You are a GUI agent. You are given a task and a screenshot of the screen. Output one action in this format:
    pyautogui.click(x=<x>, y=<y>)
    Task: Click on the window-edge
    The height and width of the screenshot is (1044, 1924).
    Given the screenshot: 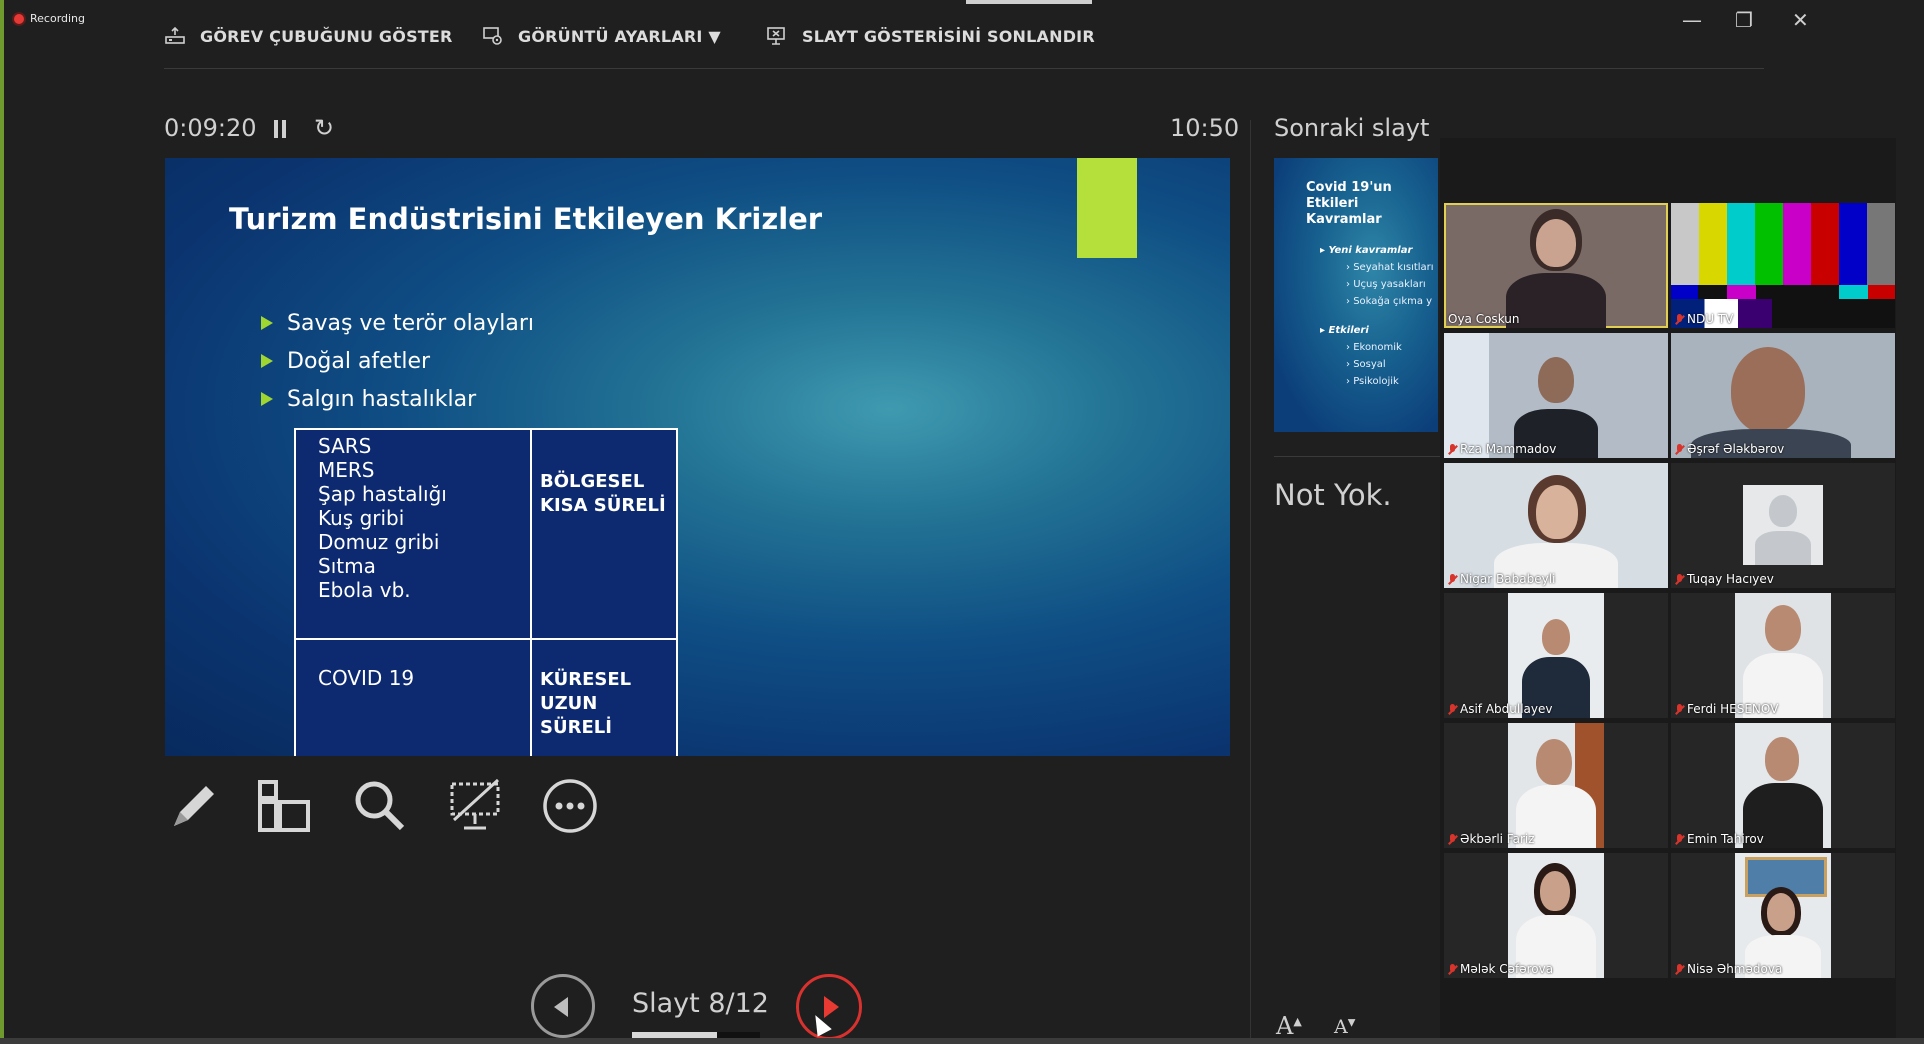 What is the action you would take?
    pyautogui.click(x=2, y=522)
    